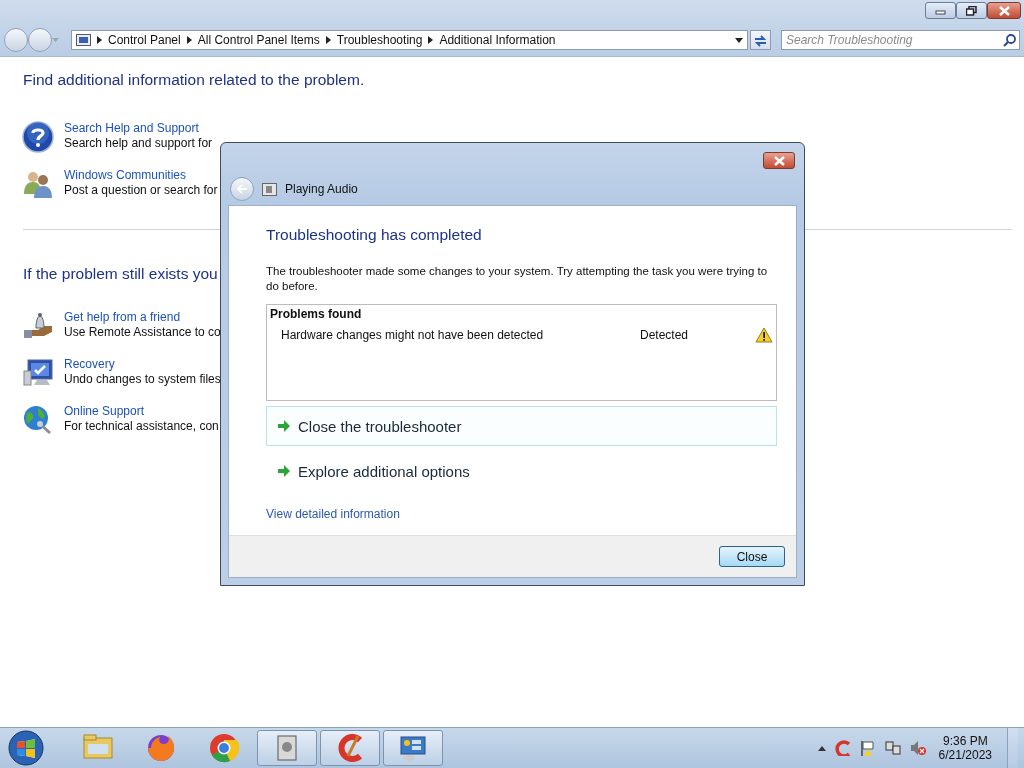 This screenshot has width=1024, height=768. Describe the element at coordinates (89, 364) in the screenshot. I see `help-link: Recovery` at that location.